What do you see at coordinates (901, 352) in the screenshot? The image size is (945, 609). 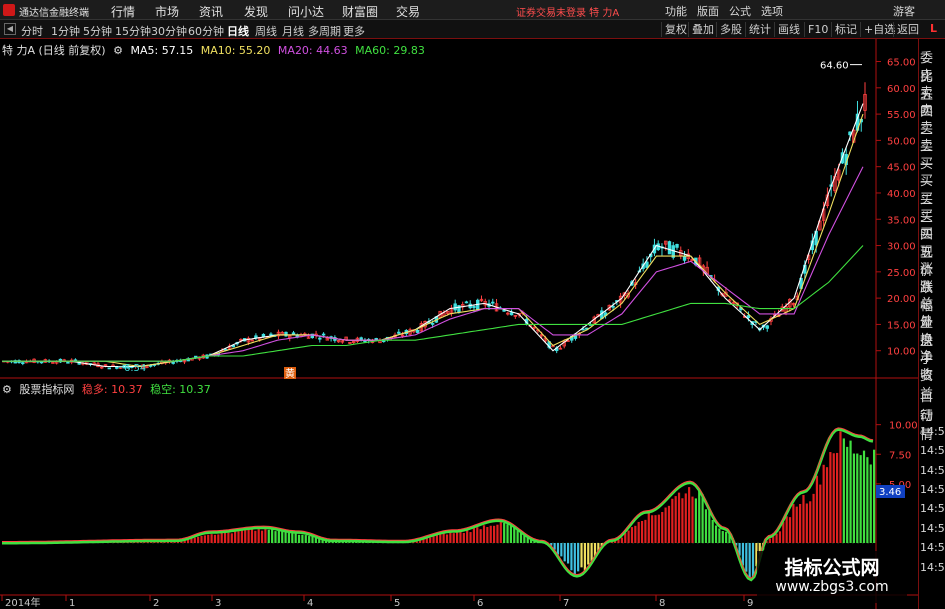 I see `price-tick-label: 10.00` at bounding box center [901, 352].